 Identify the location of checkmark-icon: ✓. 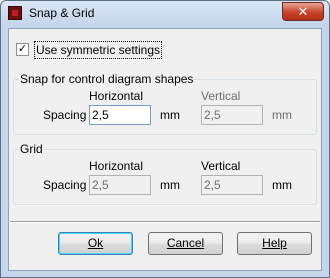
(22, 49).